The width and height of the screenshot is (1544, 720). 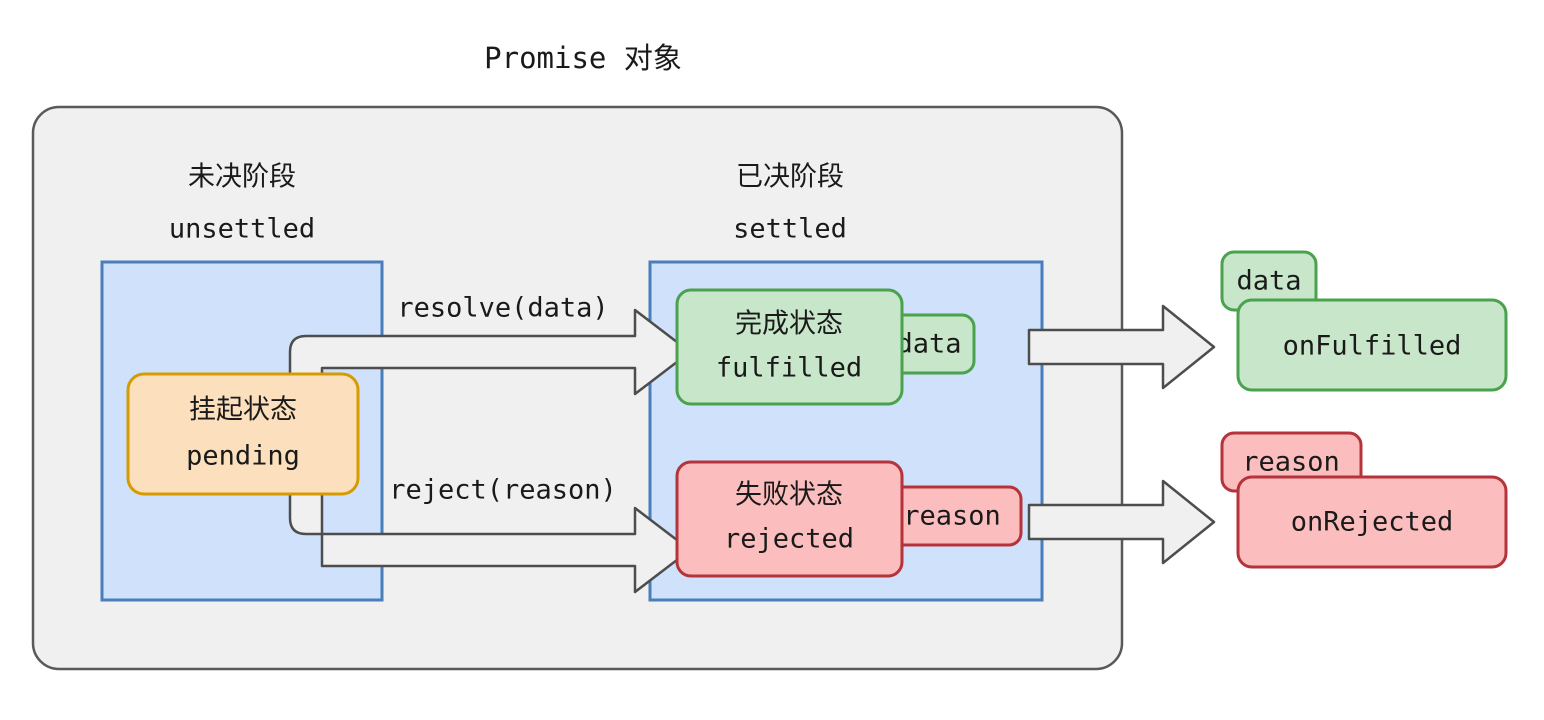 What do you see at coordinates (952, 516) in the screenshot?
I see `rejected-reason-tag-label: reason` at bounding box center [952, 516].